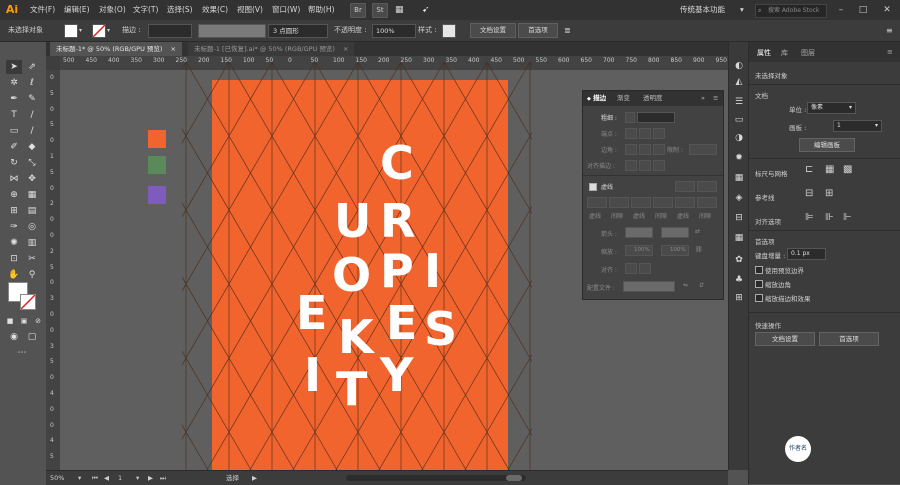 Image resolution: width=900 pixels, height=485 pixels. Describe the element at coordinates (14, 147) in the screenshot. I see `shaper-tool-icon: ✐` at that location.